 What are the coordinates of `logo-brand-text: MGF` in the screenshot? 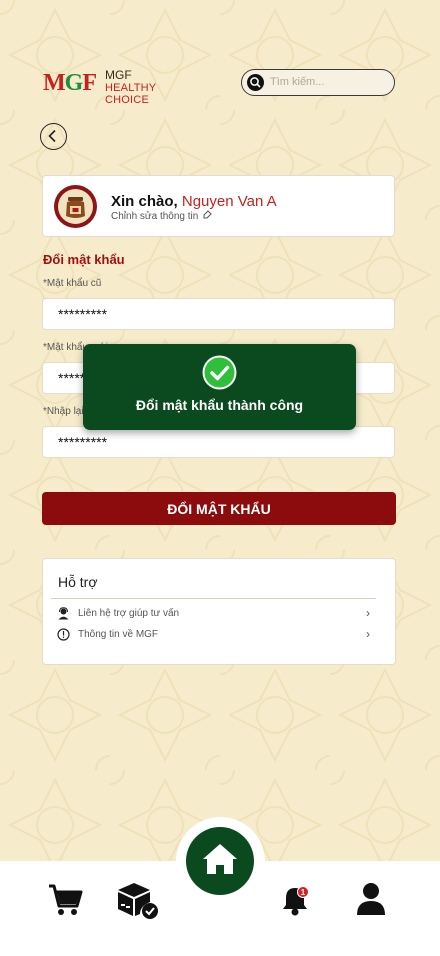 It's located at (118, 75).